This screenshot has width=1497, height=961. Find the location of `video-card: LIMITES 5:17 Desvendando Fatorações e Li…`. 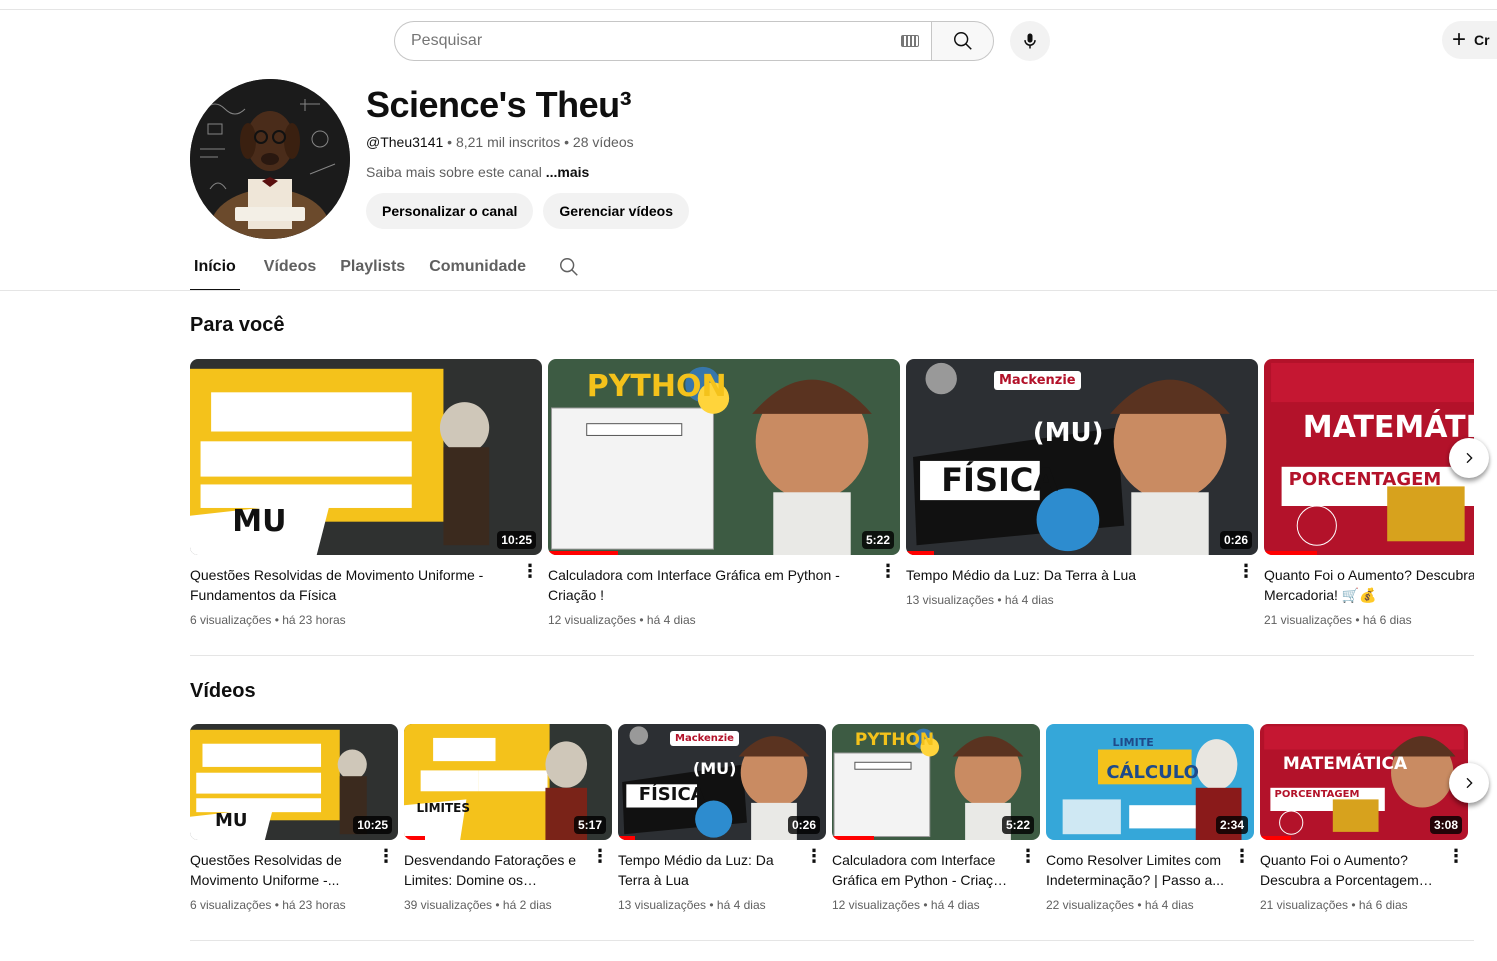

video-card: LIMITES 5:17 Desvendando Fatorações e Li… is located at coordinates (508, 818).